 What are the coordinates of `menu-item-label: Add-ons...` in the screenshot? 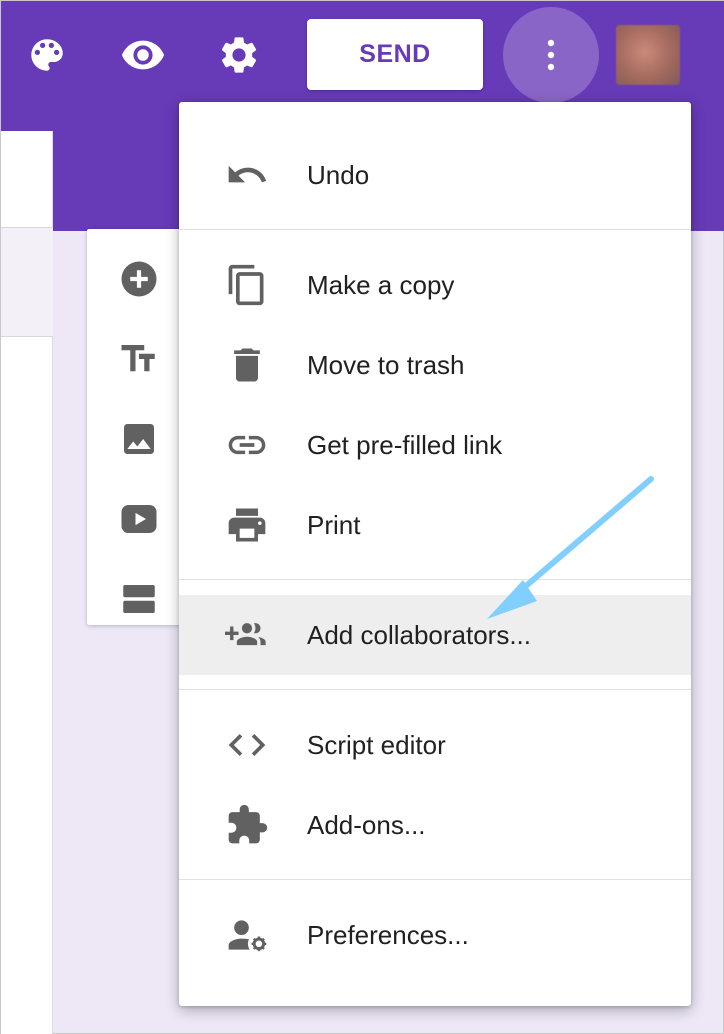 It's located at (366, 825).